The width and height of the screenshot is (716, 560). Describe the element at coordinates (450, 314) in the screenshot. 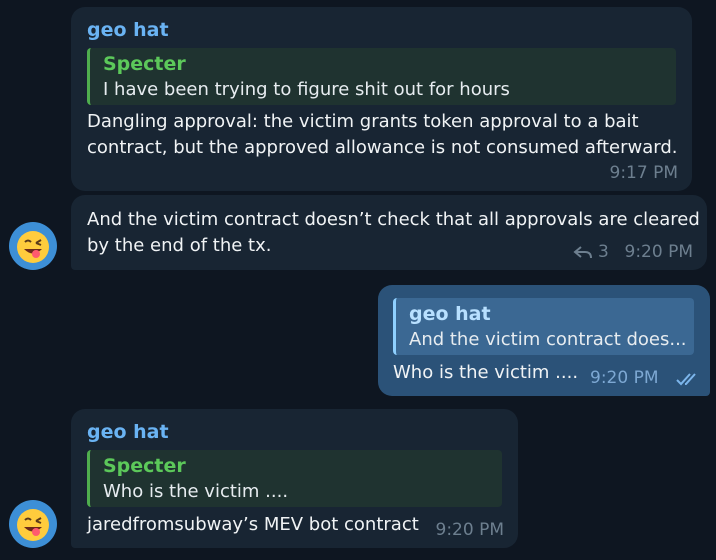

I see `quote-sender-name: geo hat` at that location.